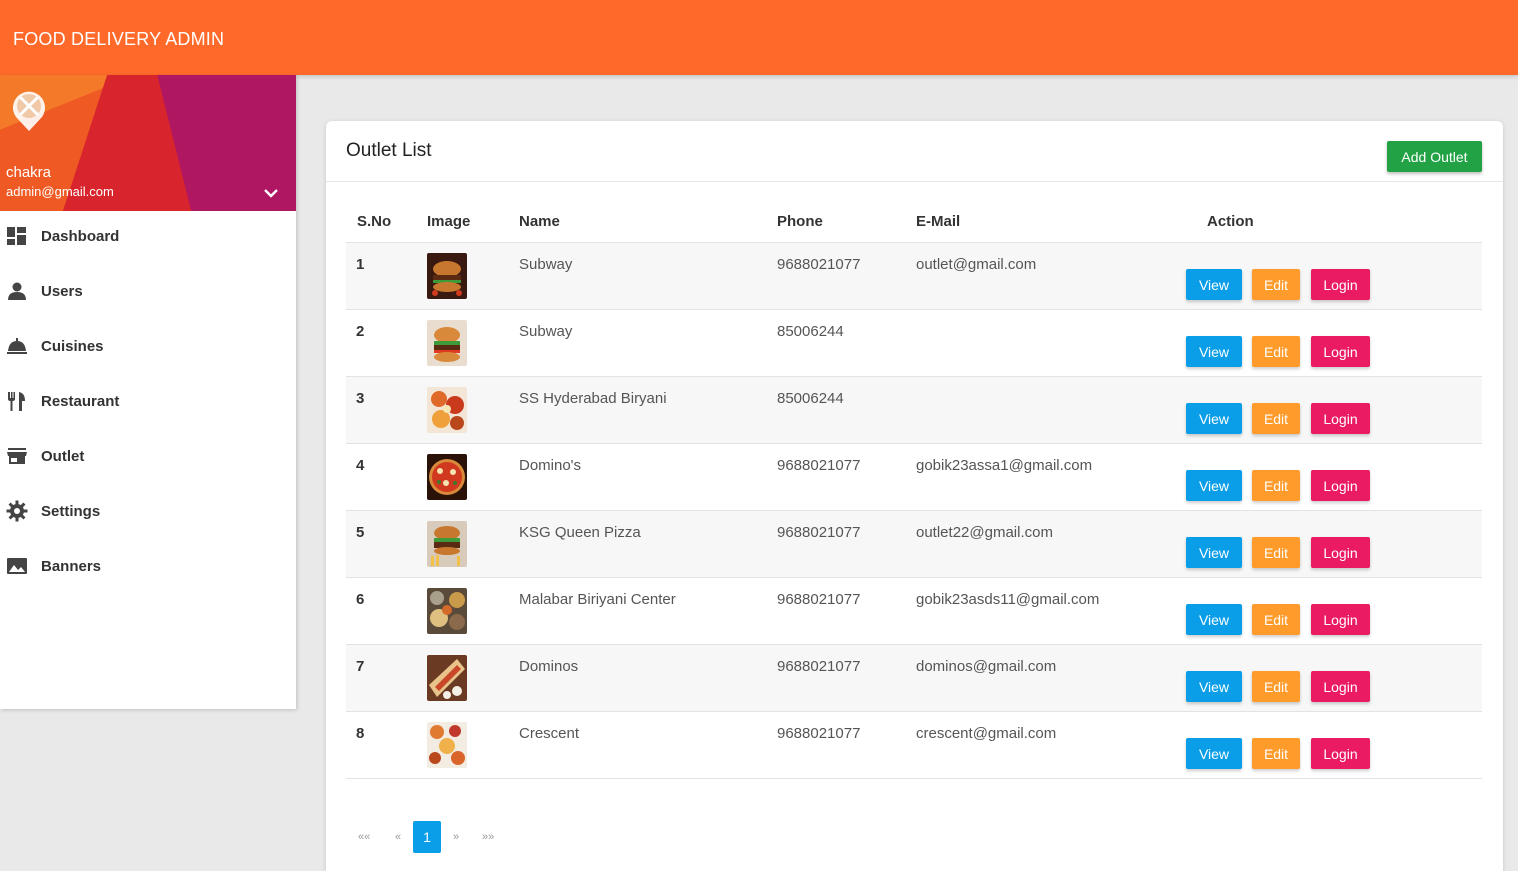 The width and height of the screenshot is (1518, 871). Describe the element at coordinates (986, 733) in the screenshot. I see `outlet-email: crescent@gmail.com` at that location.